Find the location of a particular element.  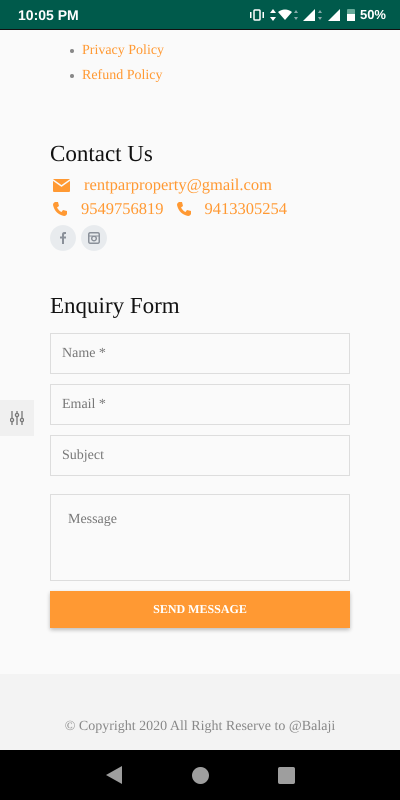

phone-link: 9549756819 is located at coordinates (122, 209).